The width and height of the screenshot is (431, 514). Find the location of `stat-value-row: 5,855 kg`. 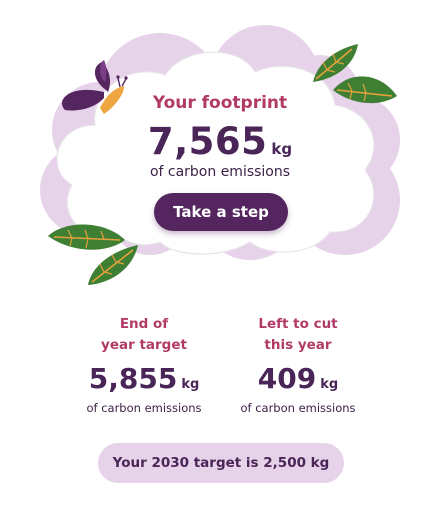

stat-value-row: 5,855 kg is located at coordinates (144, 378).